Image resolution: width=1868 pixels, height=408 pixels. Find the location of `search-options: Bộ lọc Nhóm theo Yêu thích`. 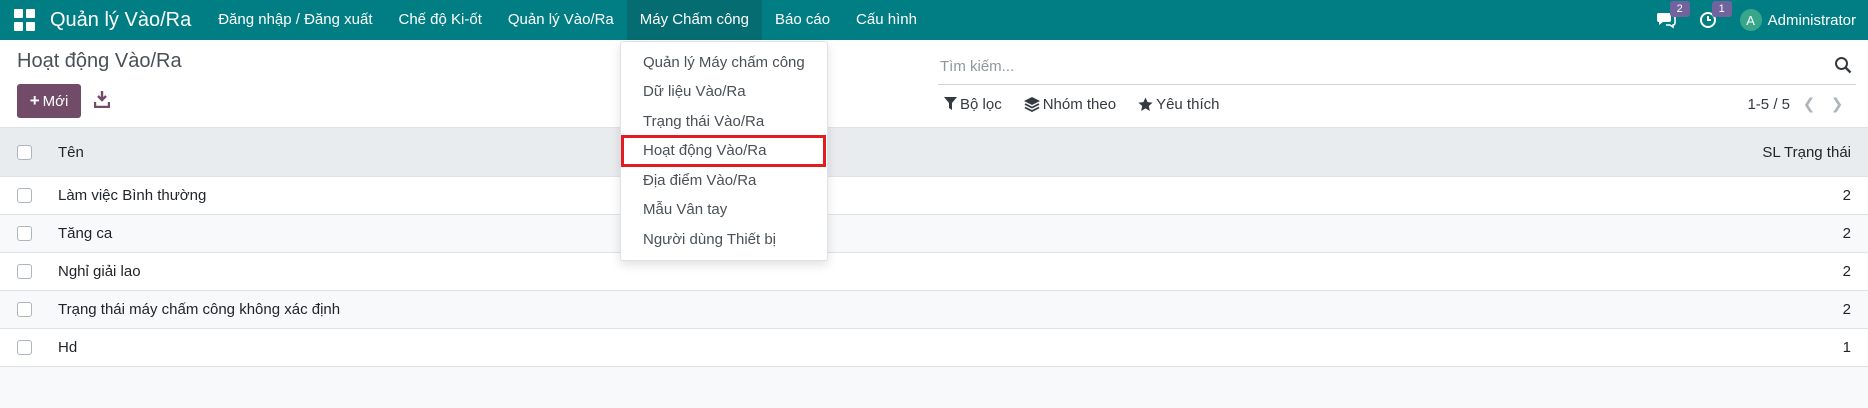

search-options: Bộ lọc Nhóm theo Yêu thích is located at coordinates (1092, 104).